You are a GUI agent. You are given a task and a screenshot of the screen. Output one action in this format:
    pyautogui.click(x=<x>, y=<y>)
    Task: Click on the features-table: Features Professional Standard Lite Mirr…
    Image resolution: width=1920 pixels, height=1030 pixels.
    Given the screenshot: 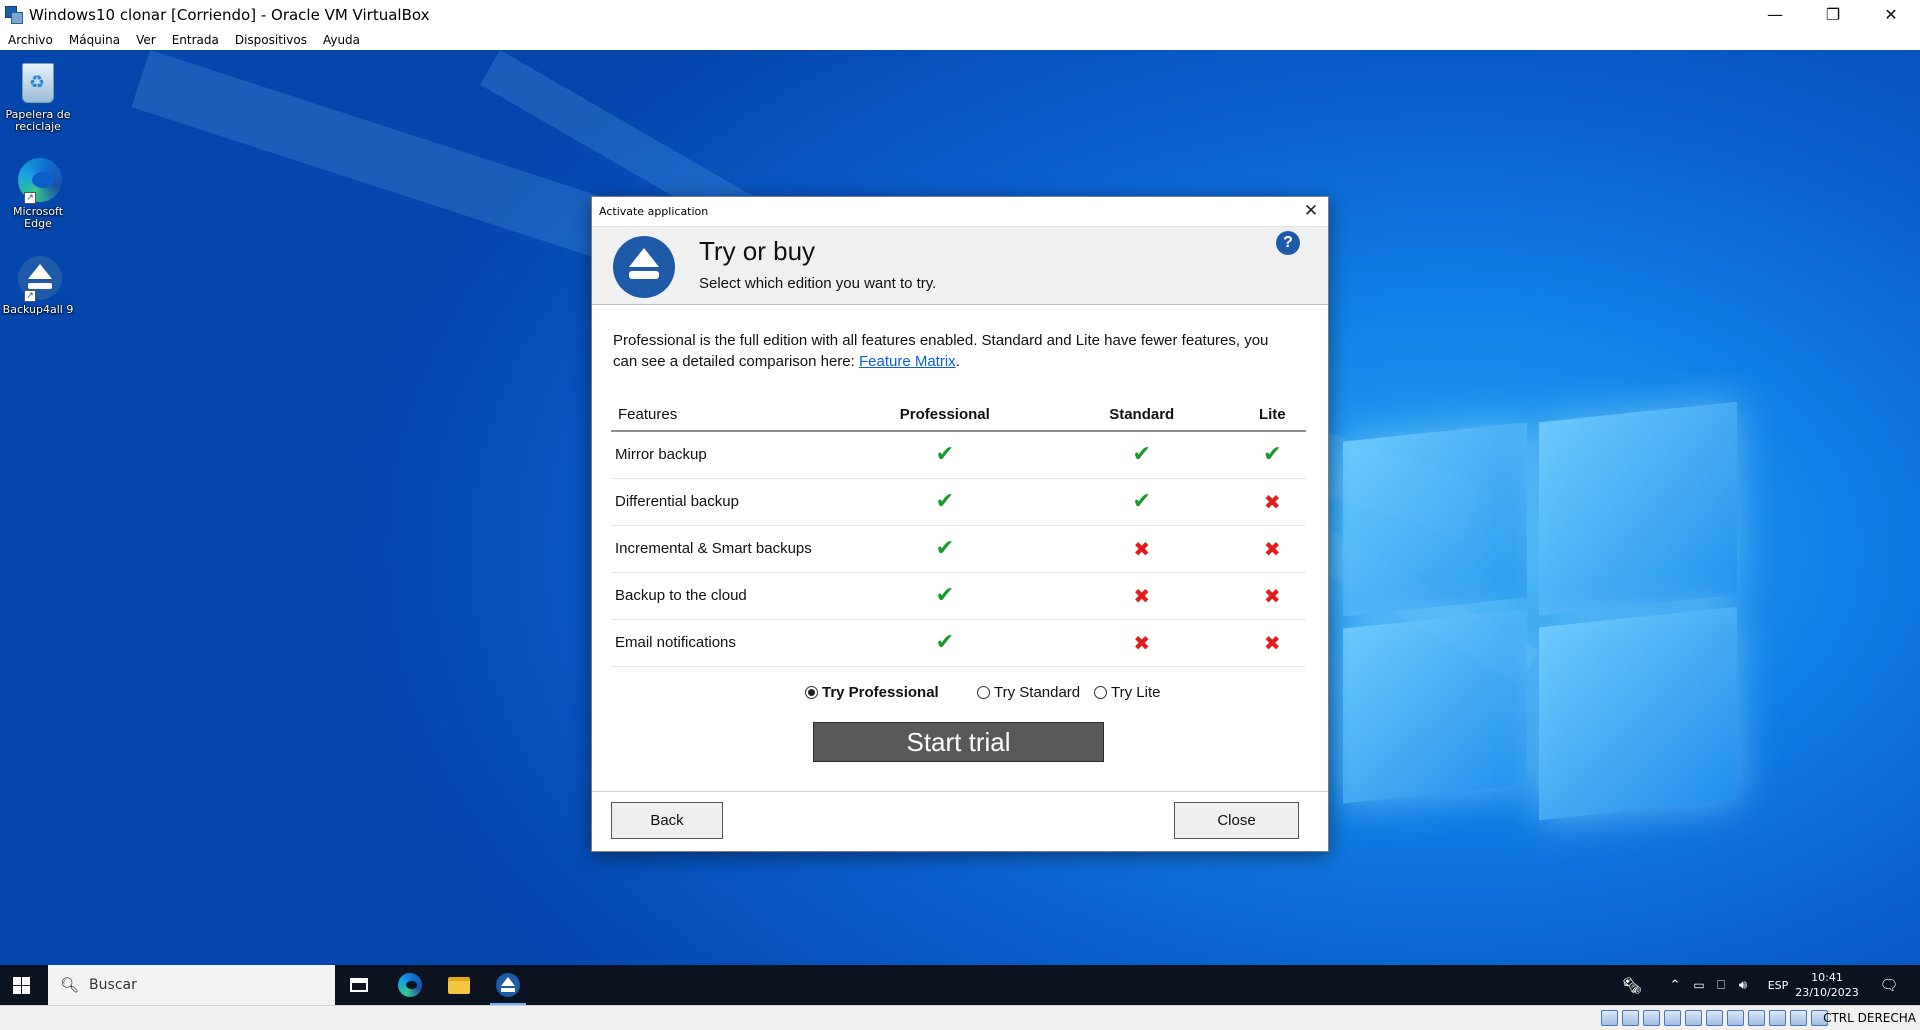 What is the action you would take?
    pyautogui.click(x=958, y=532)
    